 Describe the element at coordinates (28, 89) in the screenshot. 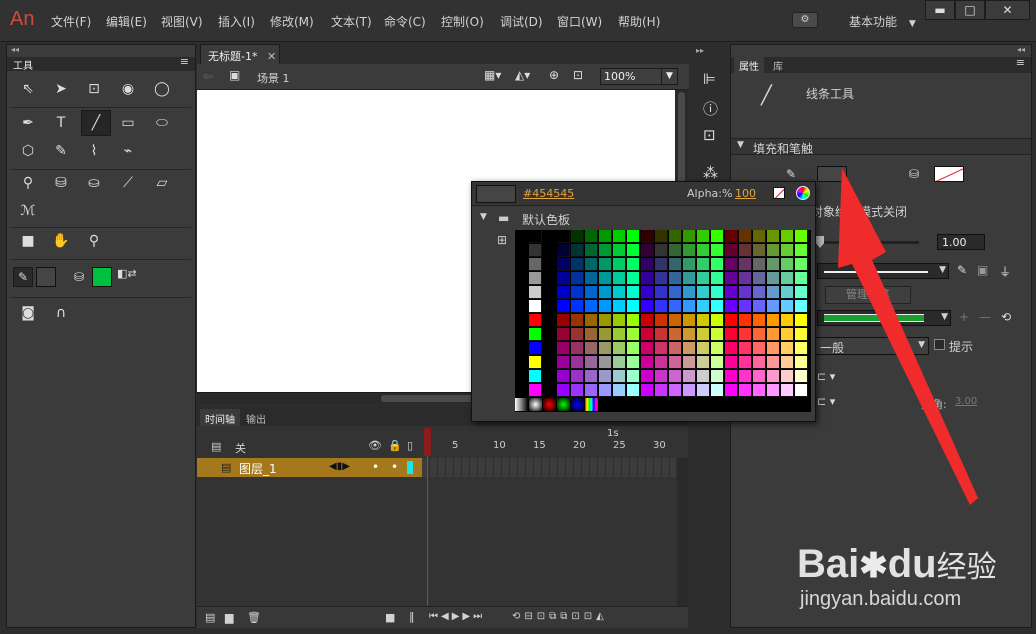

I see `selection-icon: ⇖` at that location.